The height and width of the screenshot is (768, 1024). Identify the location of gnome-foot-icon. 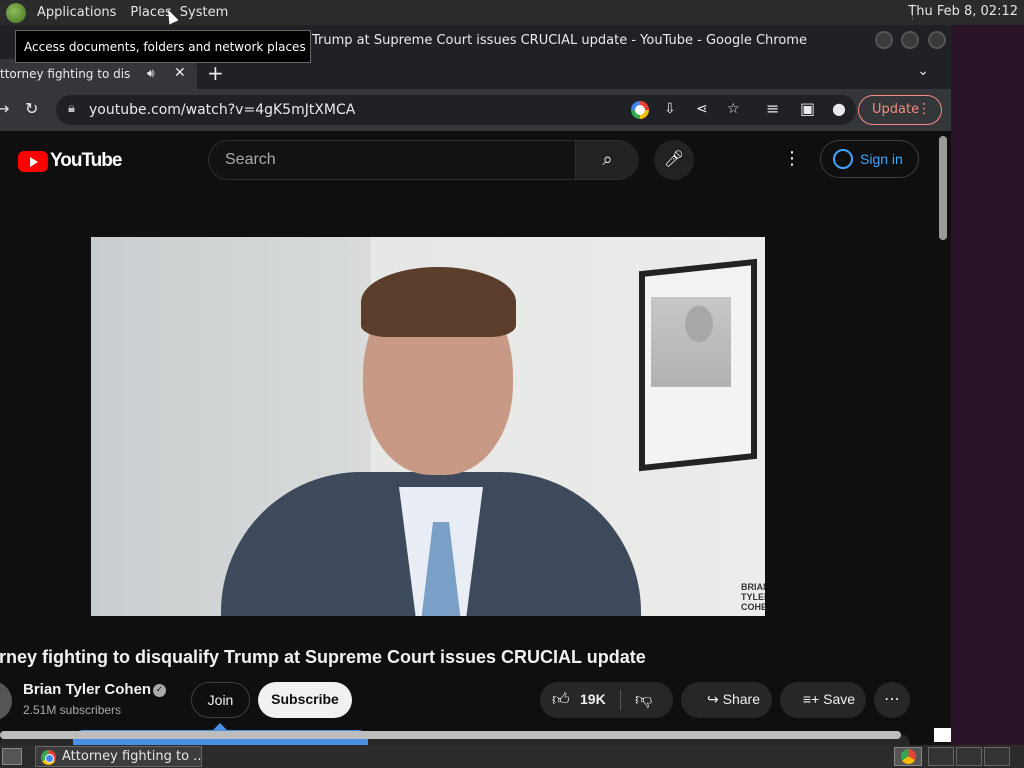
(16, 12).